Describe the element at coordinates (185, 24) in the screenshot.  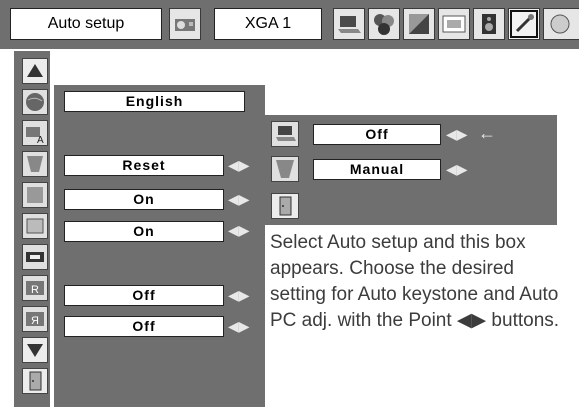
I see `projector-icon` at that location.